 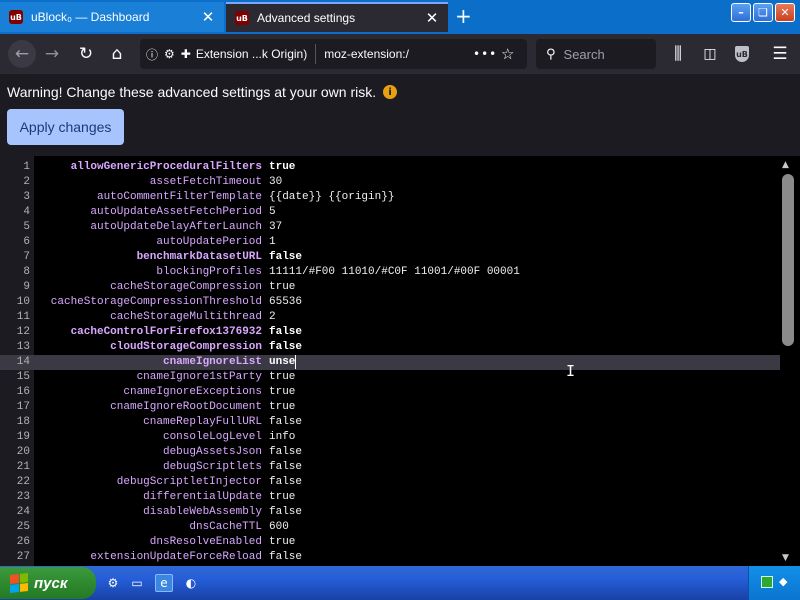 What do you see at coordinates (394, 272) in the screenshot?
I see `setting-value: 11111/#F00 11010/#C0F 11001/#00F 00001` at bounding box center [394, 272].